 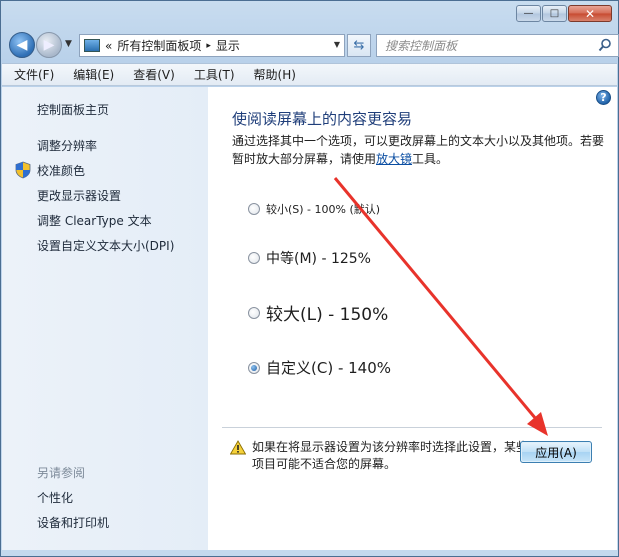 I want to click on close-button: ✕, so click(x=590, y=13).